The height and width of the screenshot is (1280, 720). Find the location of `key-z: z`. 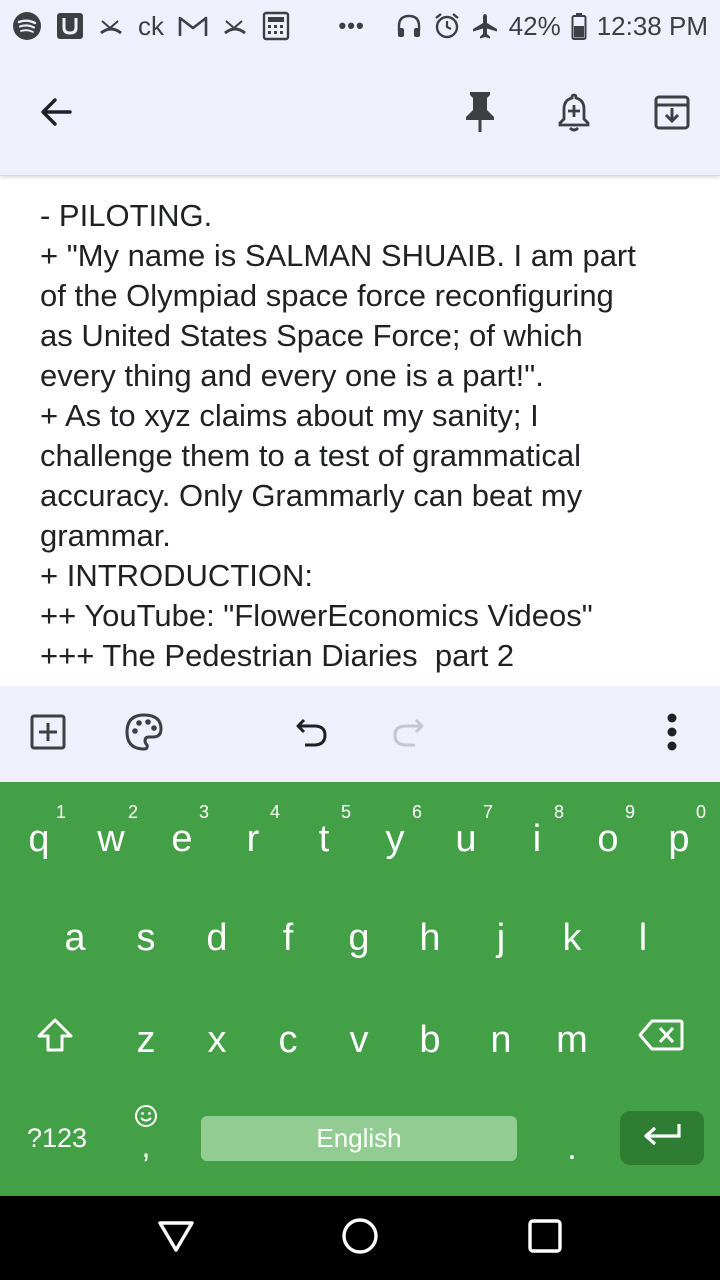

key-z: z is located at coordinates (146, 1040).